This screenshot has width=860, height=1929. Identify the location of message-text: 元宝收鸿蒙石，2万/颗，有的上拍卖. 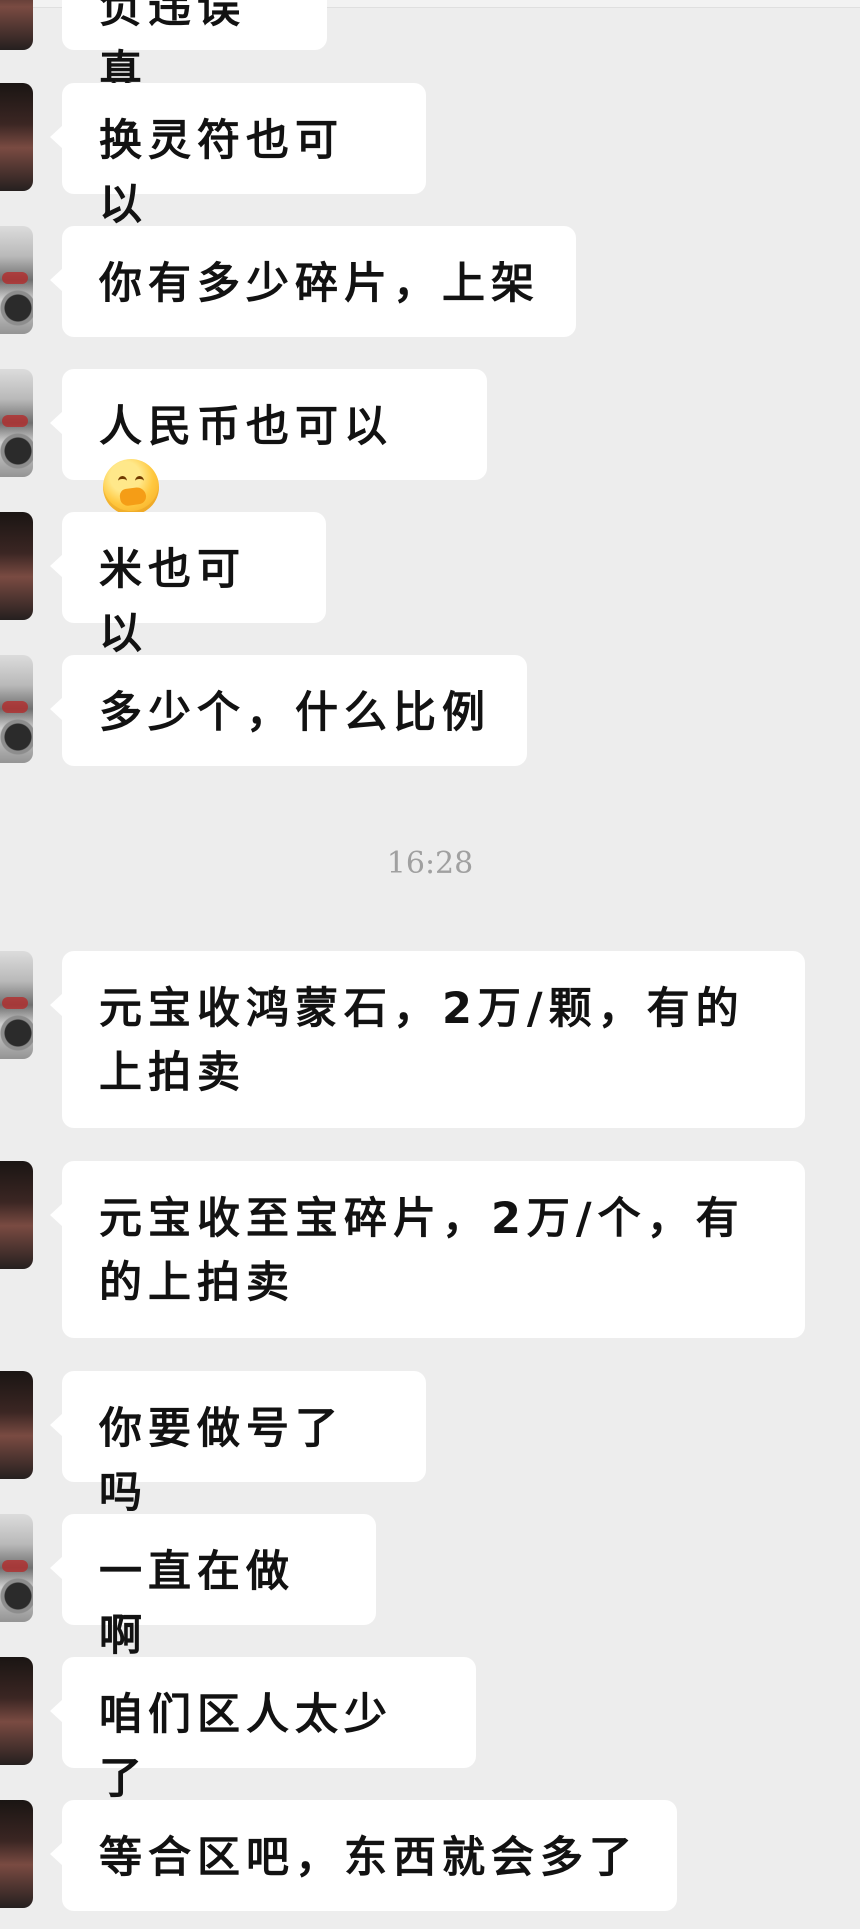
(422, 1041).